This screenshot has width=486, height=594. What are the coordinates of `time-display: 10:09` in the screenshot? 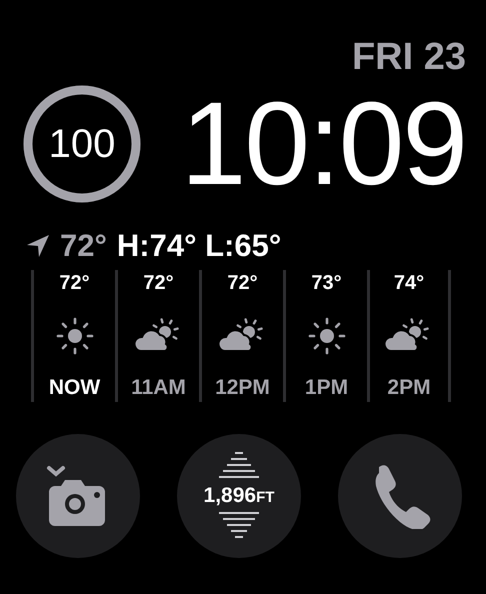 It's located at (323, 144).